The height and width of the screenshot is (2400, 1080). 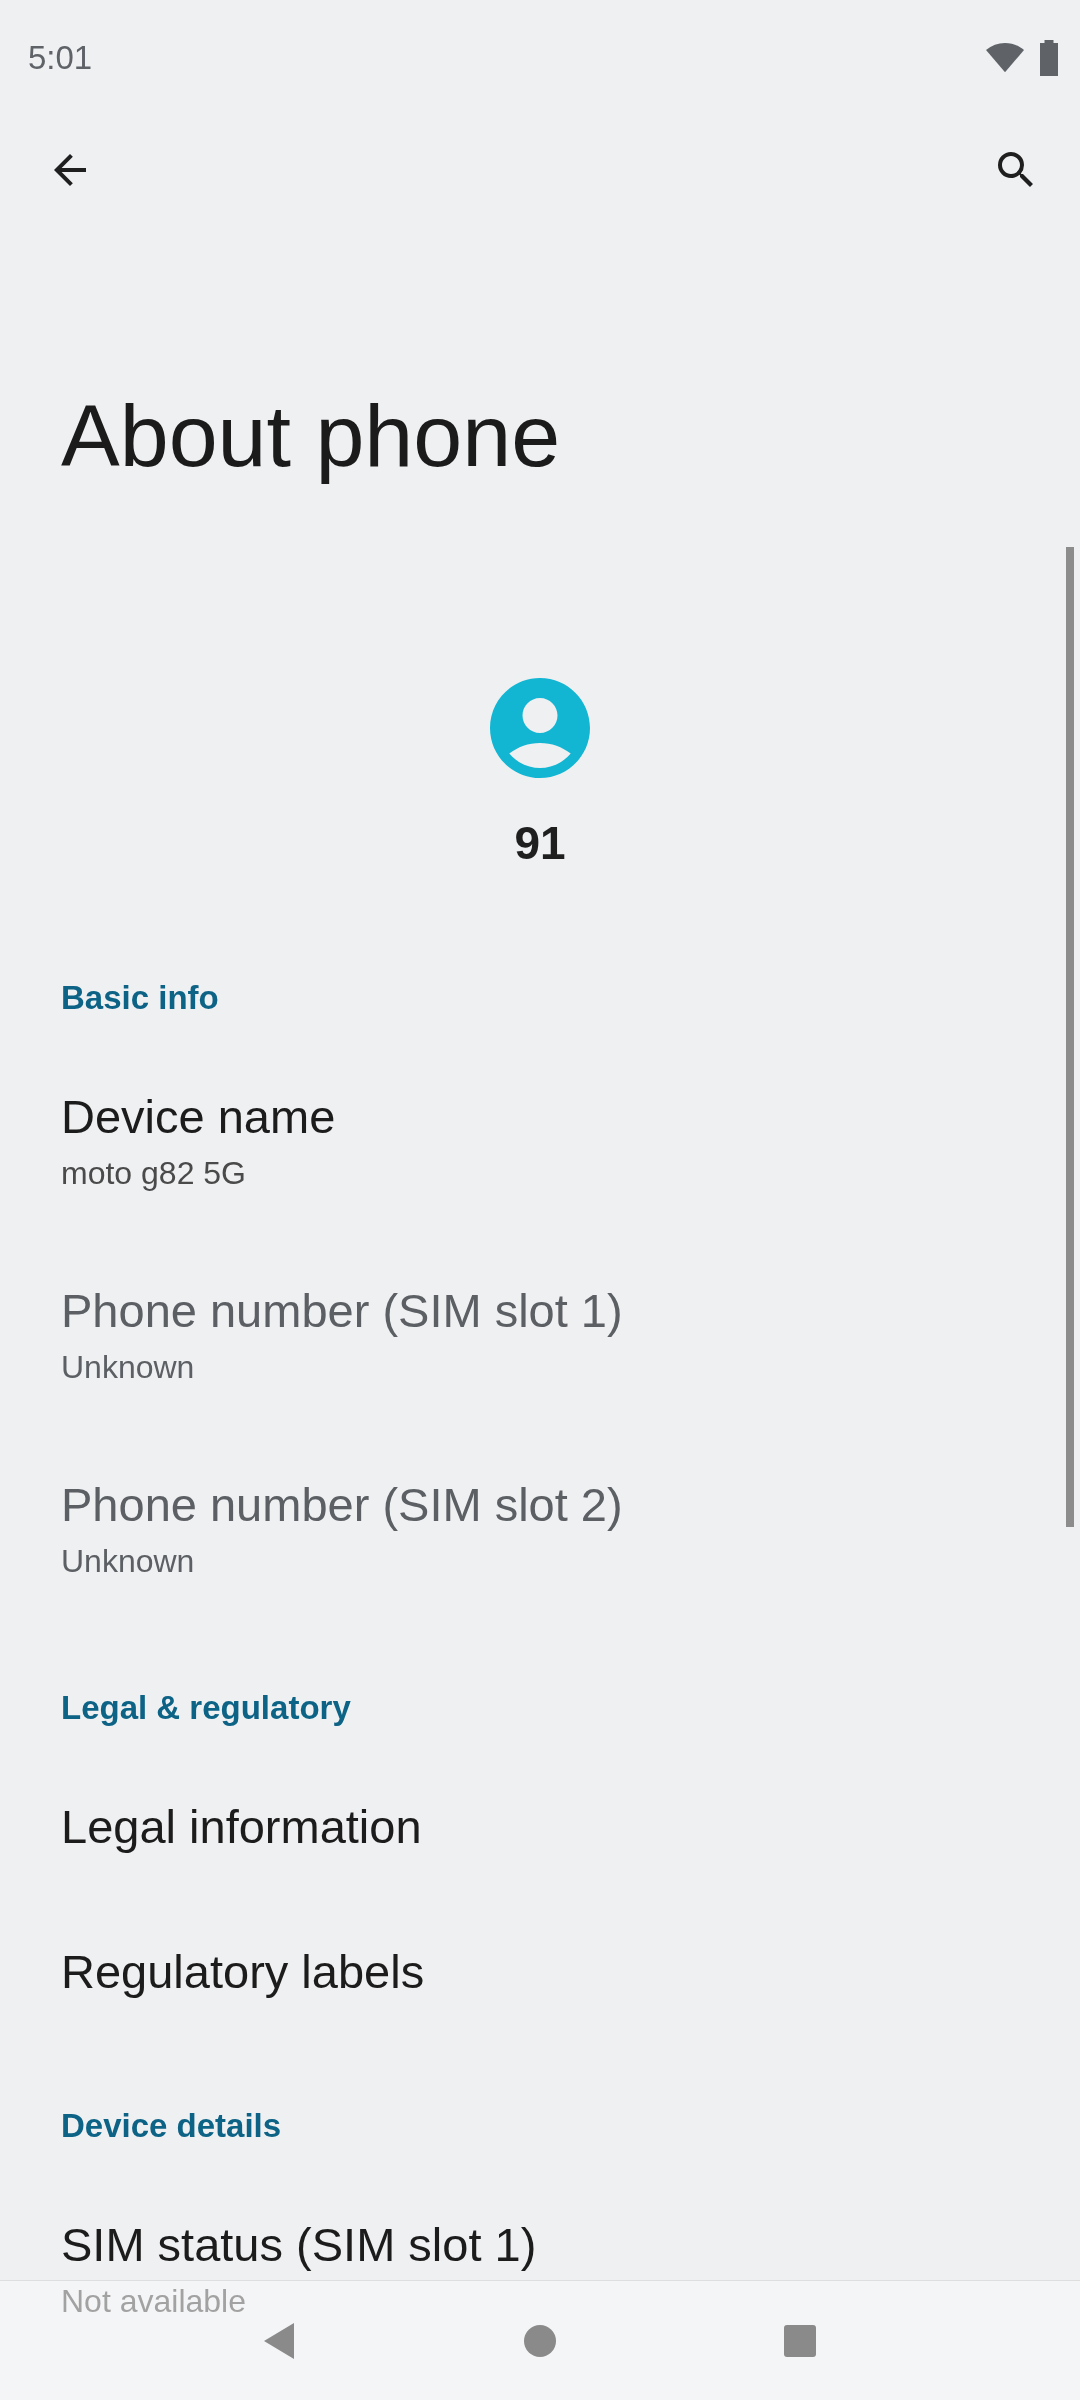 What do you see at coordinates (540, 843) in the screenshot?
I see `profile-name: 91` at bounding box center [540, 843].